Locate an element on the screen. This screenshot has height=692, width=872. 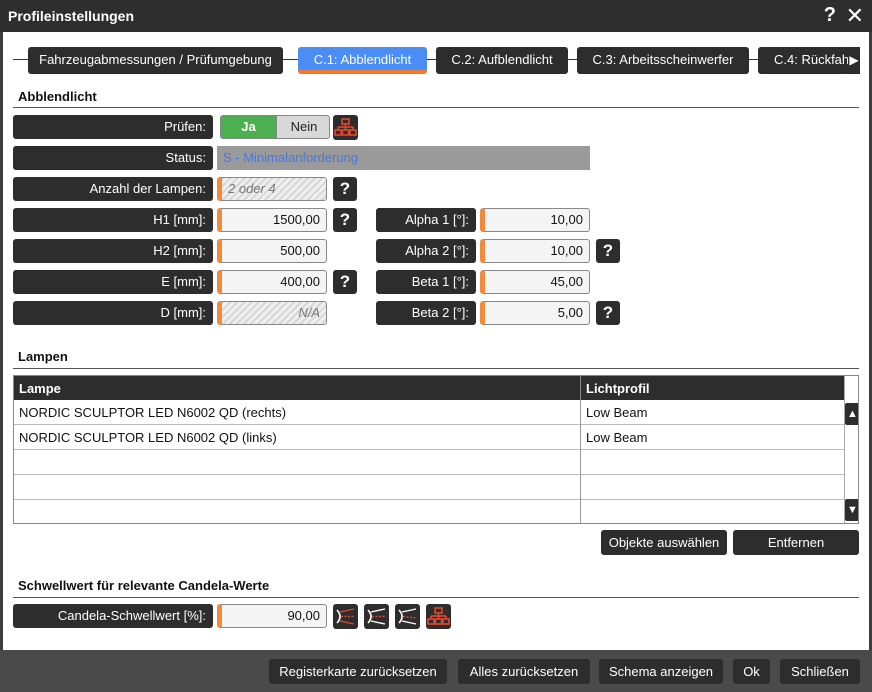
cell-lampe: NORDIC SCULPTOR LED N6002 QD (links) is located at coordinates (148, 437).